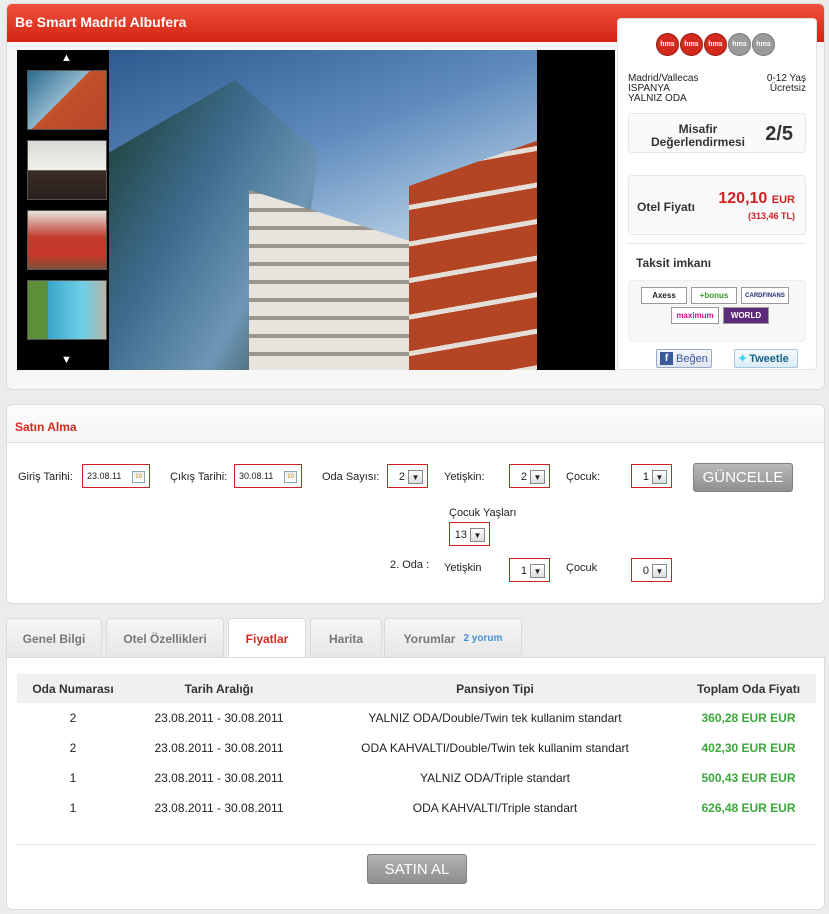 The width and height of the screenshot is (829, 914). I want to click on tab-prices: Fiyatlar, so click(267, 638).